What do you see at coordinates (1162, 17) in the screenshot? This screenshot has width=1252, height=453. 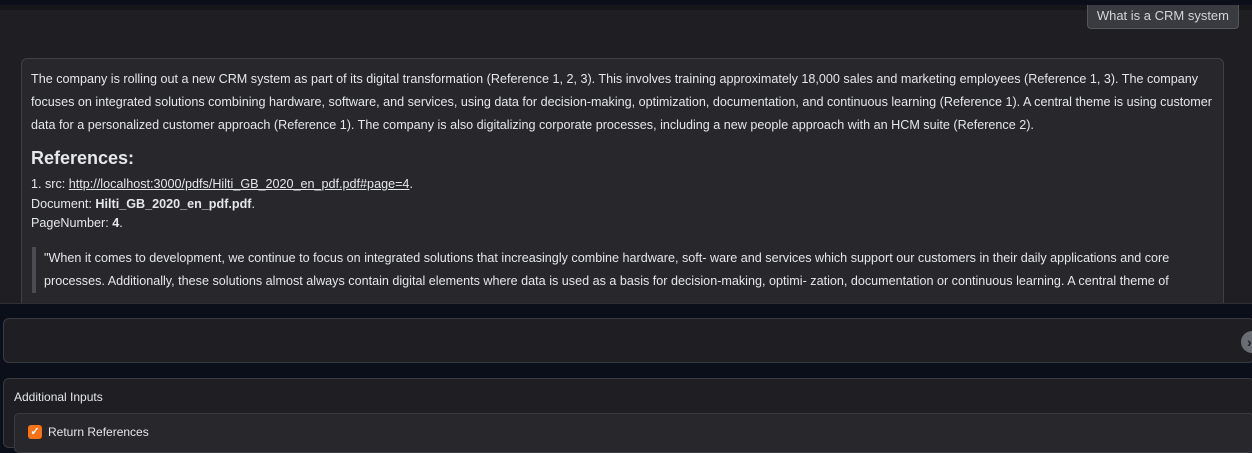 I see `user-message-bubble: What is a CRM system` at bounding box center [1162, 17].